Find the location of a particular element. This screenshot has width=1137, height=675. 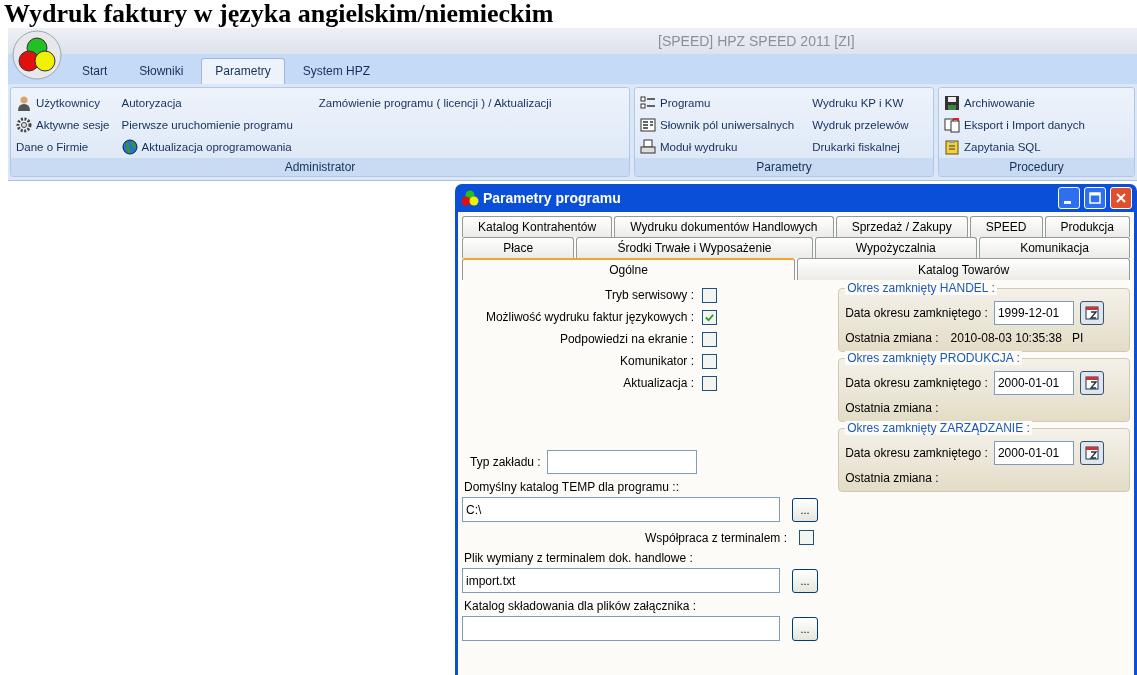

group-label: Procedury is located at coordinates (1036, 167).